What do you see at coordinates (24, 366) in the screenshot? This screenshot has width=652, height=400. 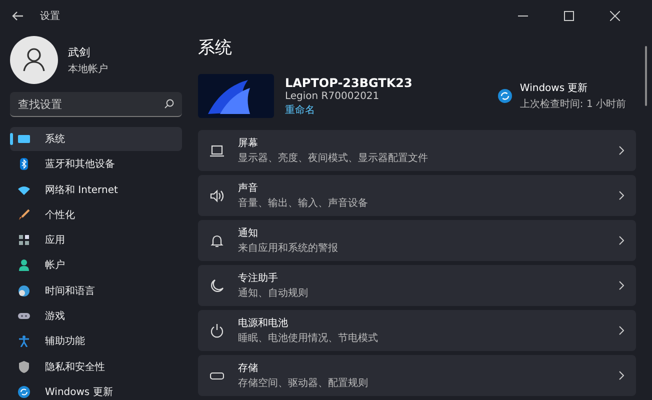 I see `shield-icon` at bounding box center [24, 366].